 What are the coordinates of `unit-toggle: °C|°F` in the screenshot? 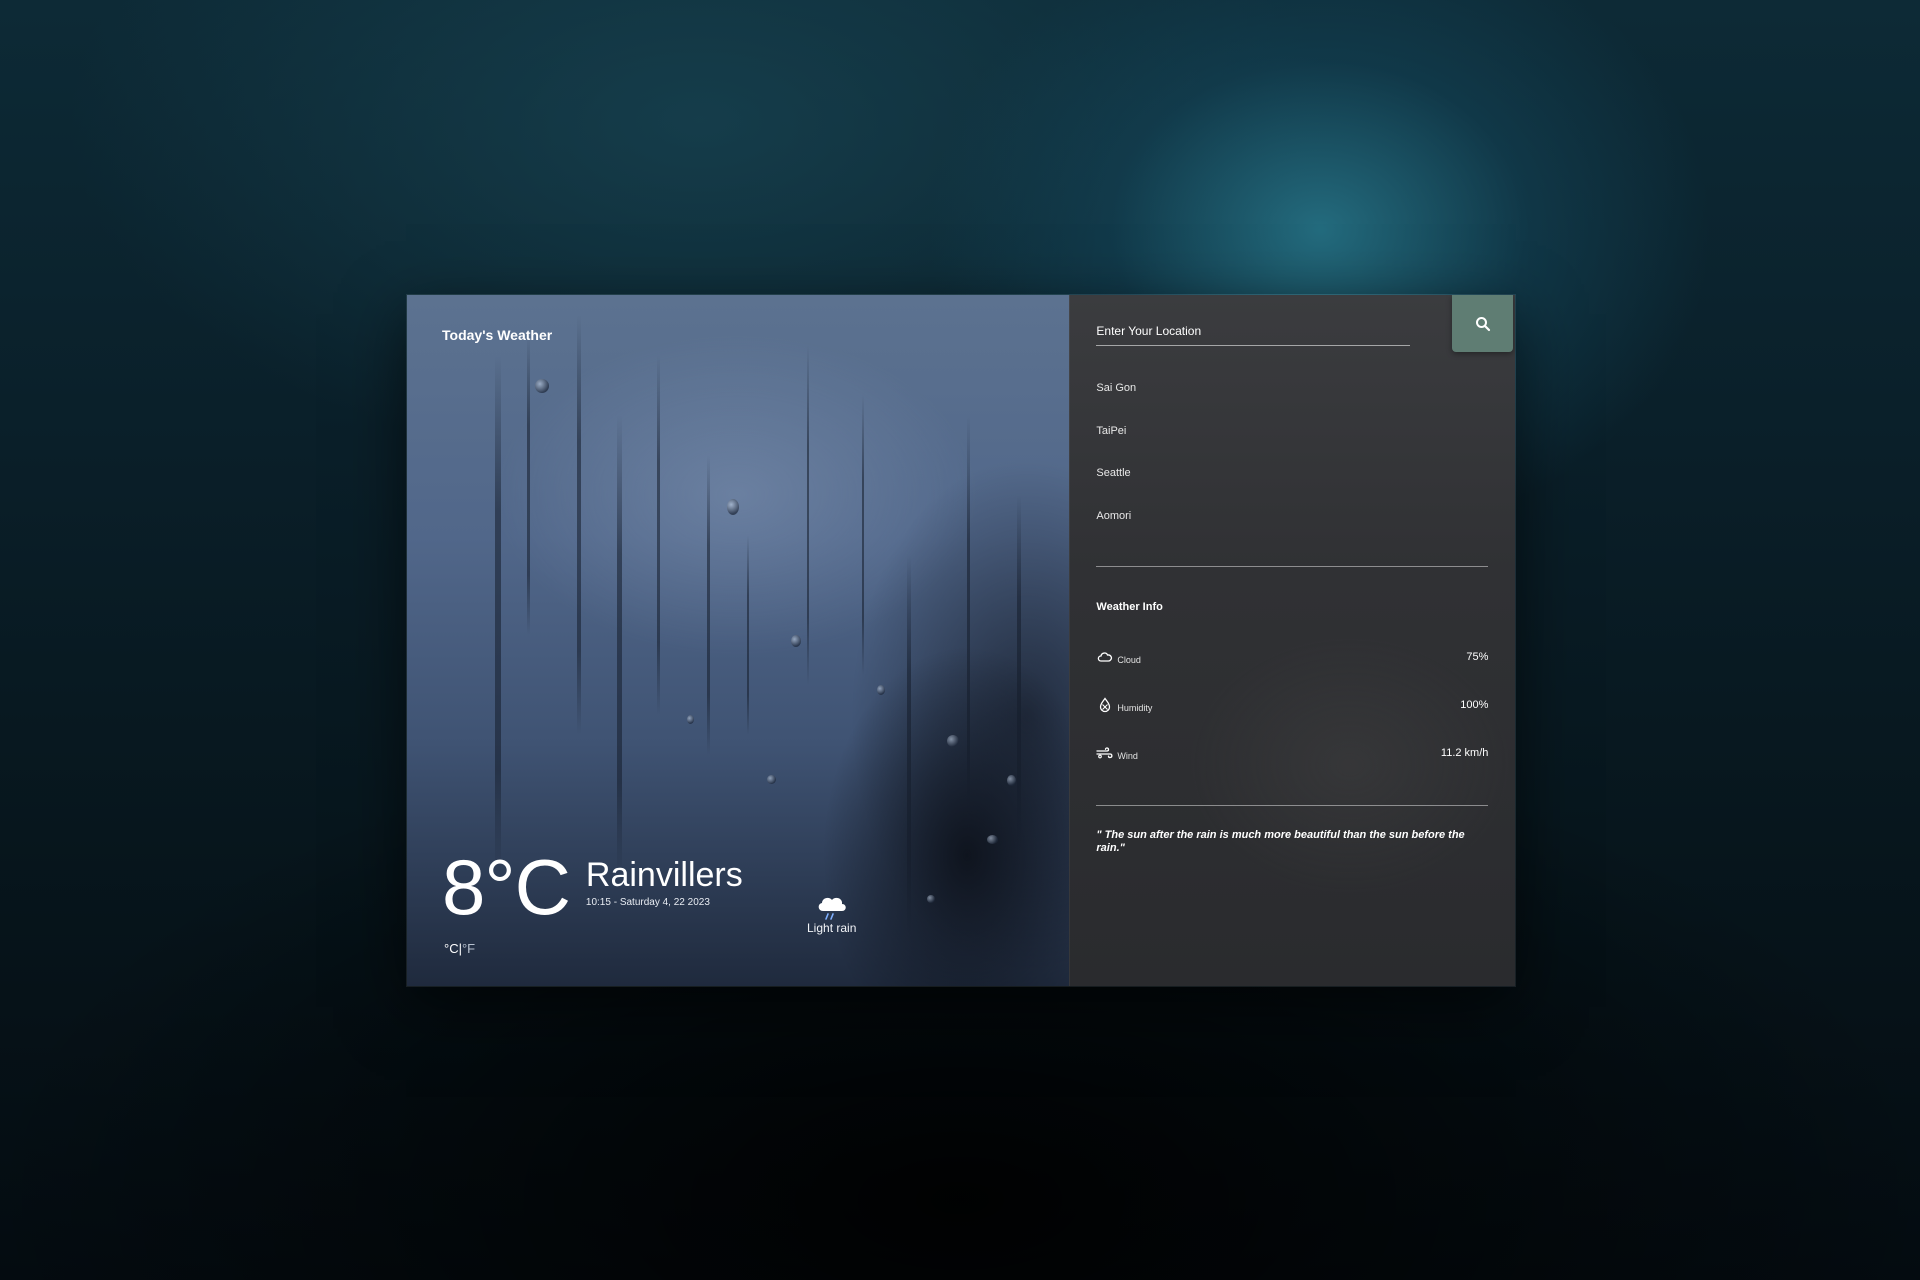 It's located at (459, 948).